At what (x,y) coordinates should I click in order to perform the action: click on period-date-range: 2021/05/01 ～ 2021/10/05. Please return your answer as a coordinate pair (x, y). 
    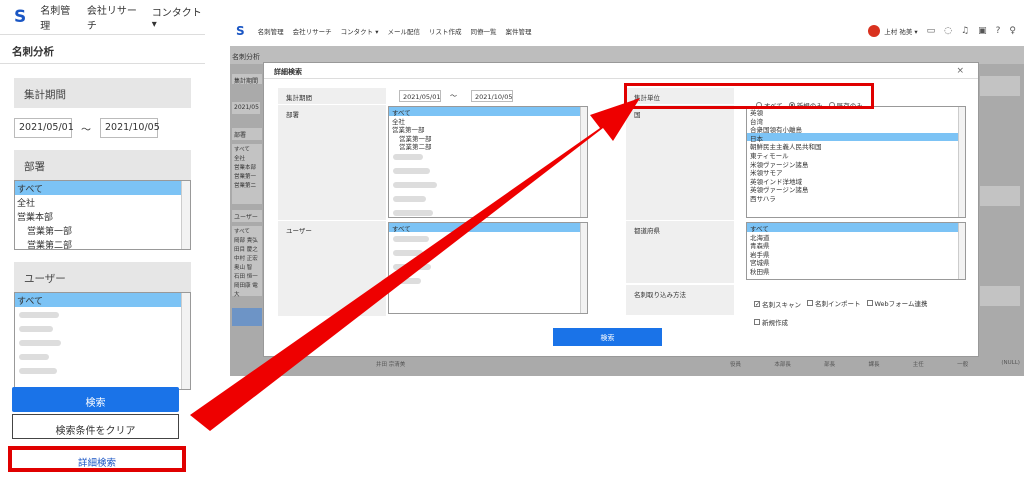
    Looking at the image, I should click on (109, 128).